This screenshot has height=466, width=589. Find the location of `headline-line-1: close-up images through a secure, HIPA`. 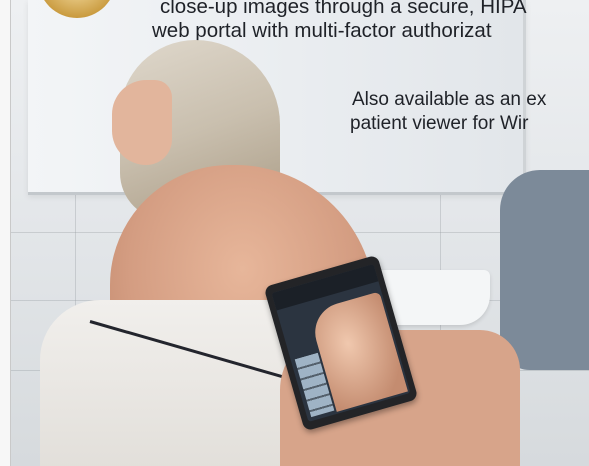

headline-line-1: close-up images through a secure, HIPA is located at coordinates (343, 9).